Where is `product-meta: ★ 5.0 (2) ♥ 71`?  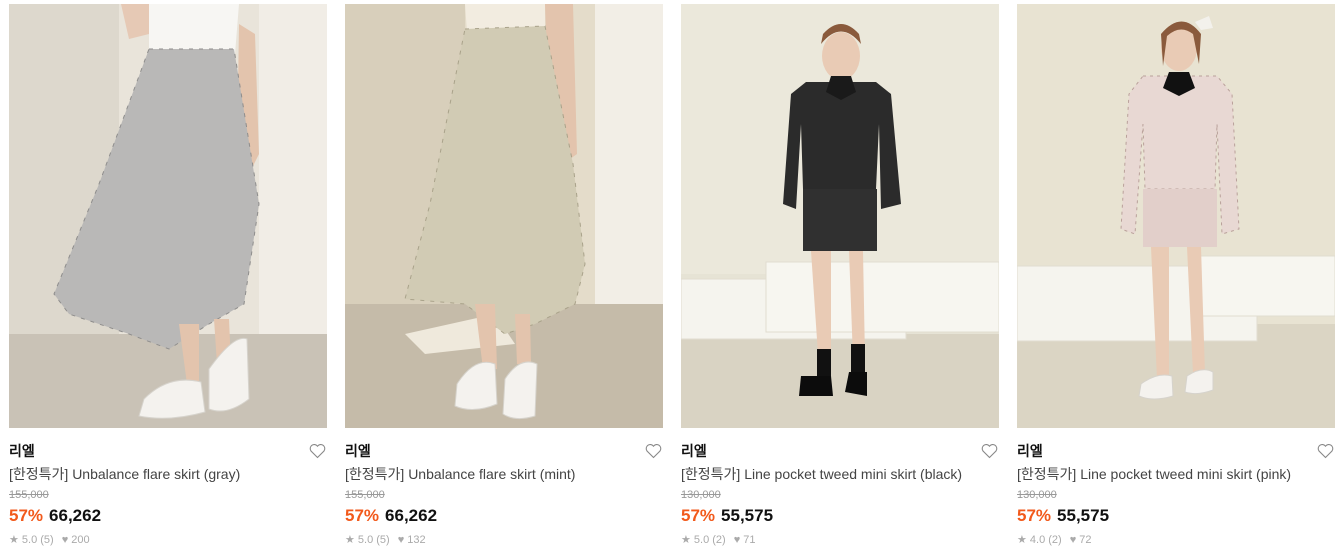 product-meta: ★ 5.0 (2) ♥ 71 is located at coordinates (840, 540).